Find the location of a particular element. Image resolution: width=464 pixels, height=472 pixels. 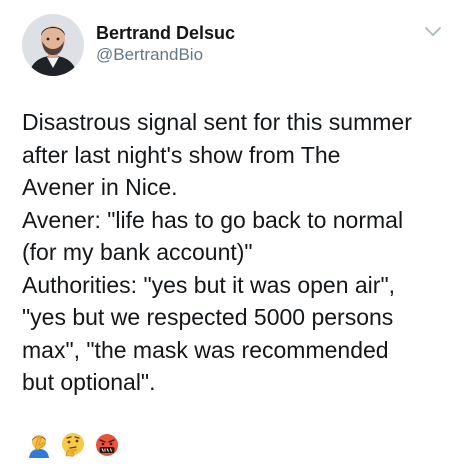

tweet-line: Avener in Nice. is located at coordinates (100, 187).